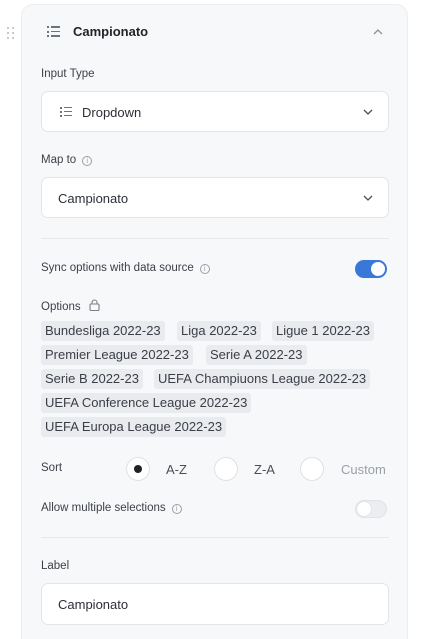 Image resolution: width=434 pixels, height=639 pixels. I want to click on input-type-value: Dropdown, so click(112, 112).